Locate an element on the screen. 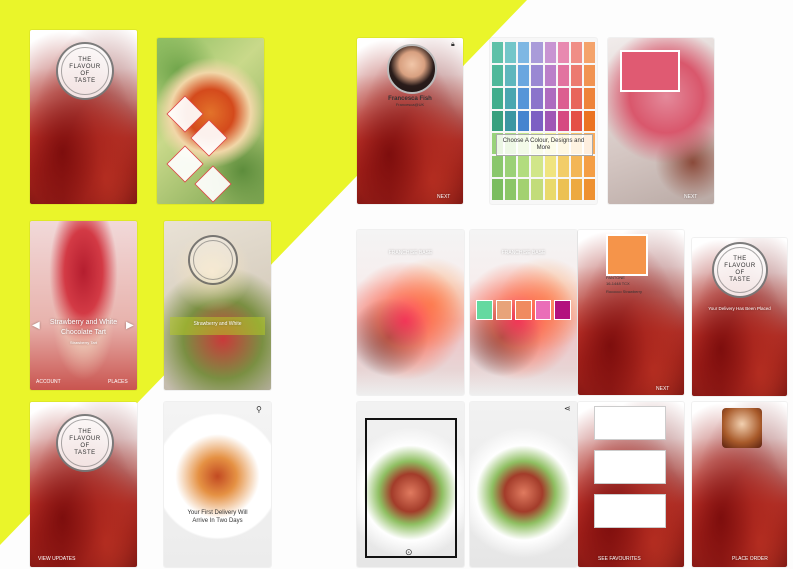 This screenshot has width=793, height=569. camera-screen: ⊙ is located at coordinates (410, 484).